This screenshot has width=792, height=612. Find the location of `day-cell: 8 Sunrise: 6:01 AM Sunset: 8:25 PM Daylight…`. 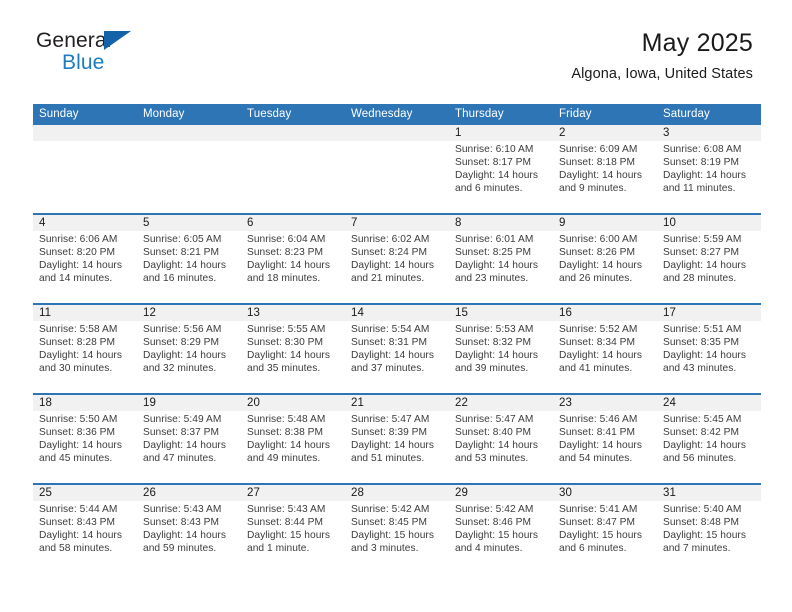

day-cell: 8 Sunrise: 6:01 AM Sunset: 8:25 PM Daylight… is located at coordinates (501, 259).